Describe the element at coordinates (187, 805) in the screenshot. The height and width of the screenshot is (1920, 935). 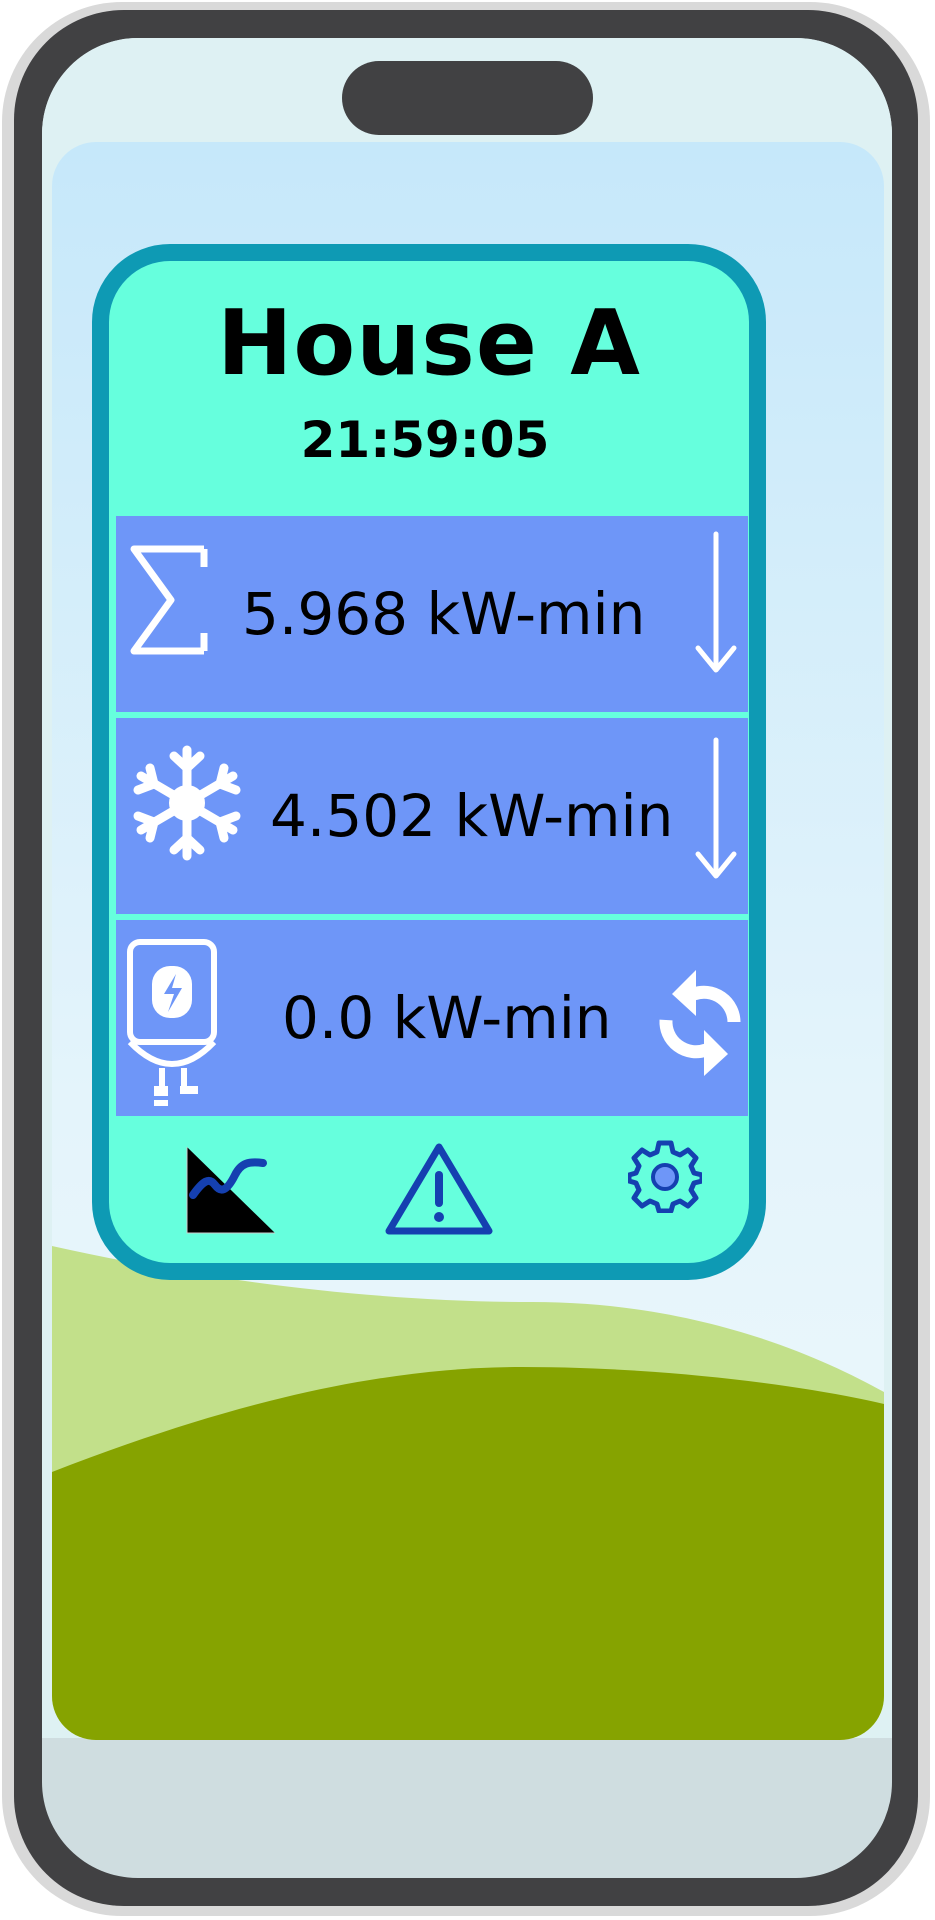
I see `snowflake-icon` at that location.